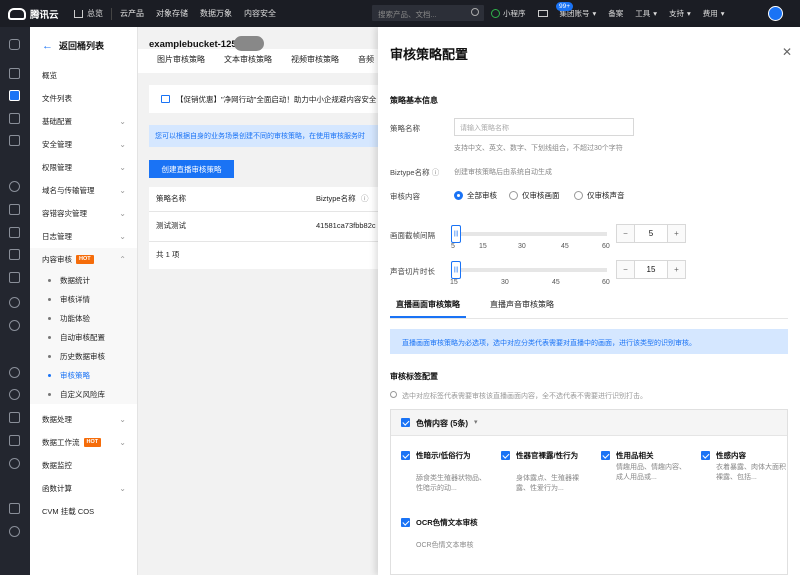  What do you see at coordinates (171, 198) in the screenshot?
I see `column-header-name: 策略名称` at bounding box center [171, 198].